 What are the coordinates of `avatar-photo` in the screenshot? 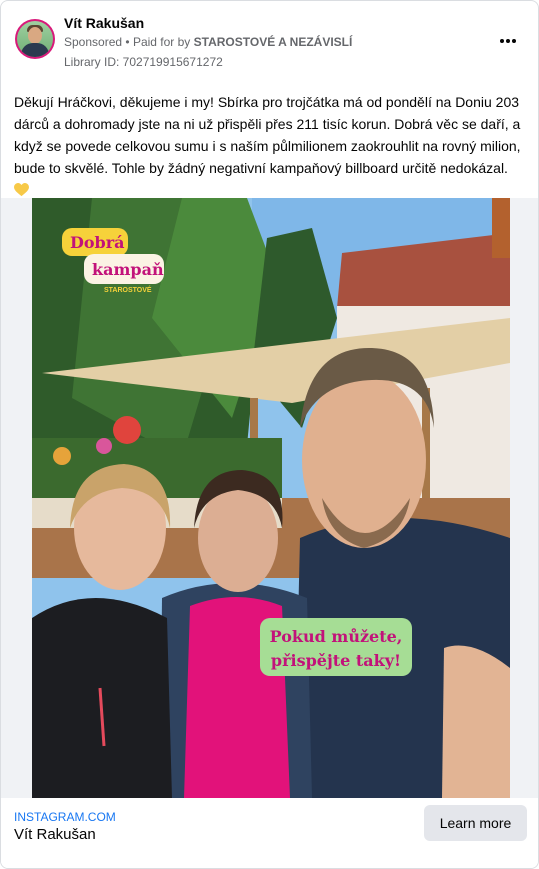 It's located at (35, 39).